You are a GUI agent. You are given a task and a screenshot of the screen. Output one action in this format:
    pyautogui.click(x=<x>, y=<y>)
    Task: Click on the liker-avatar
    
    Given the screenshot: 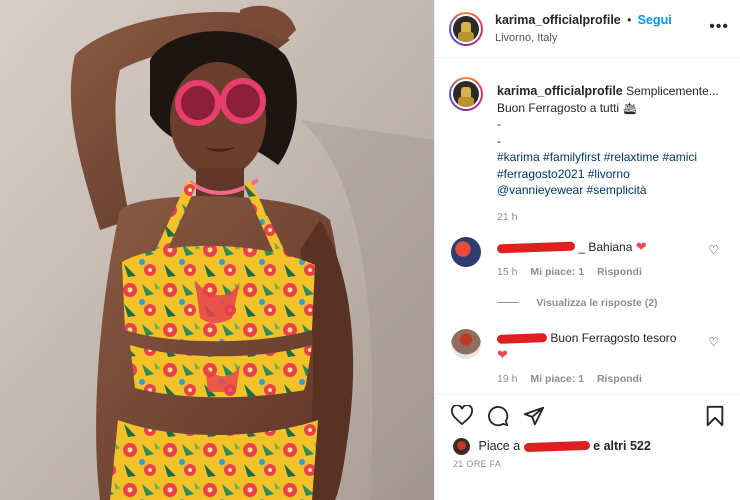 What is the action you would take?
    pyautogui.click(x=461, y=446)
    